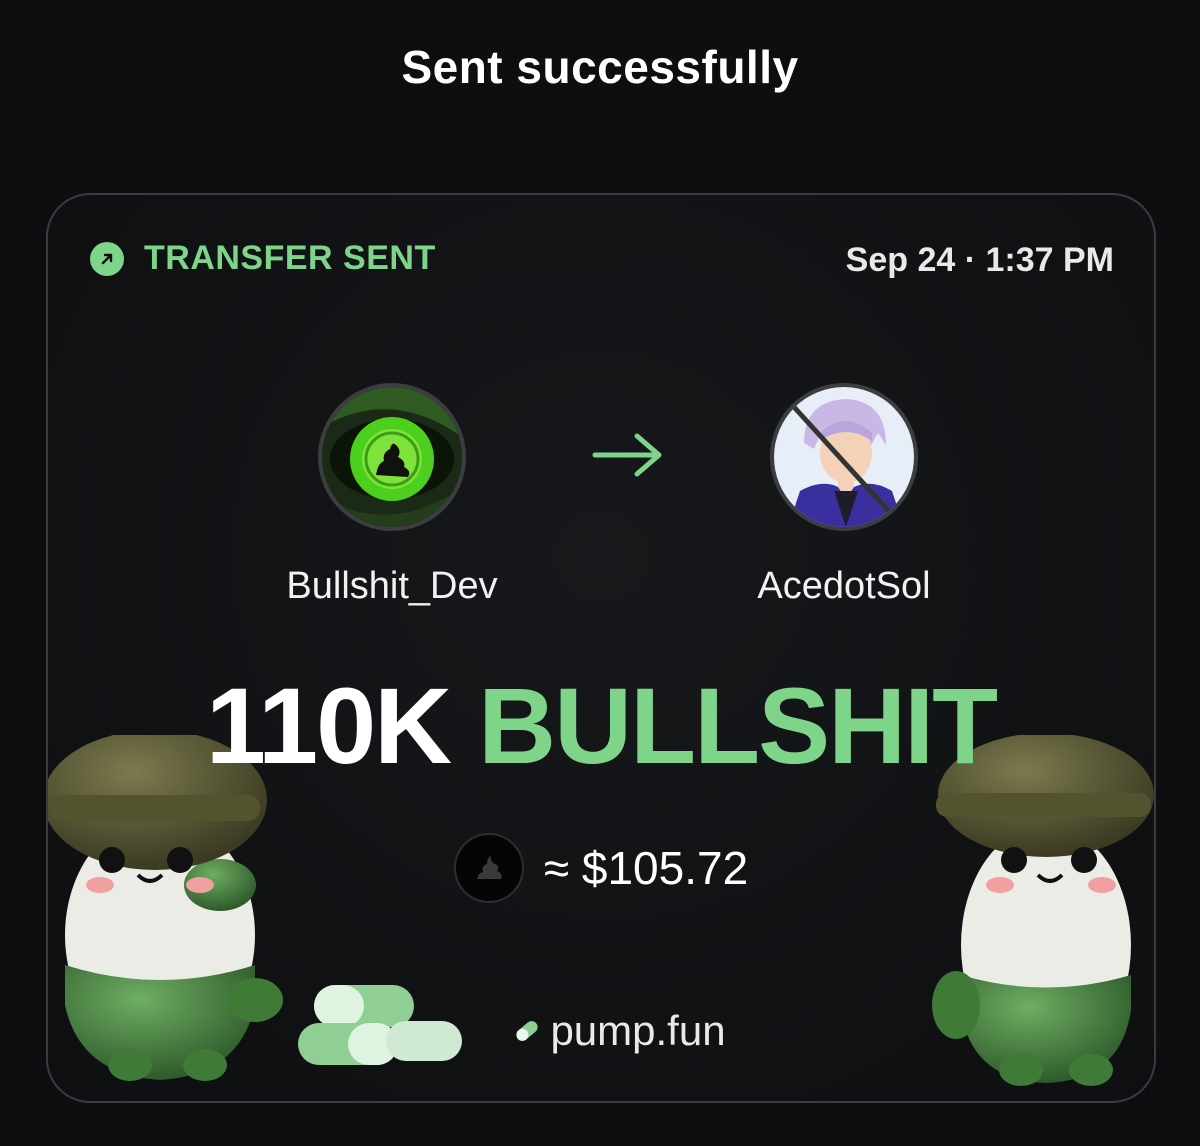 The height and width of the screenshot is (1146, 1200). I want to click on sender-avatar, so click(392, 457).